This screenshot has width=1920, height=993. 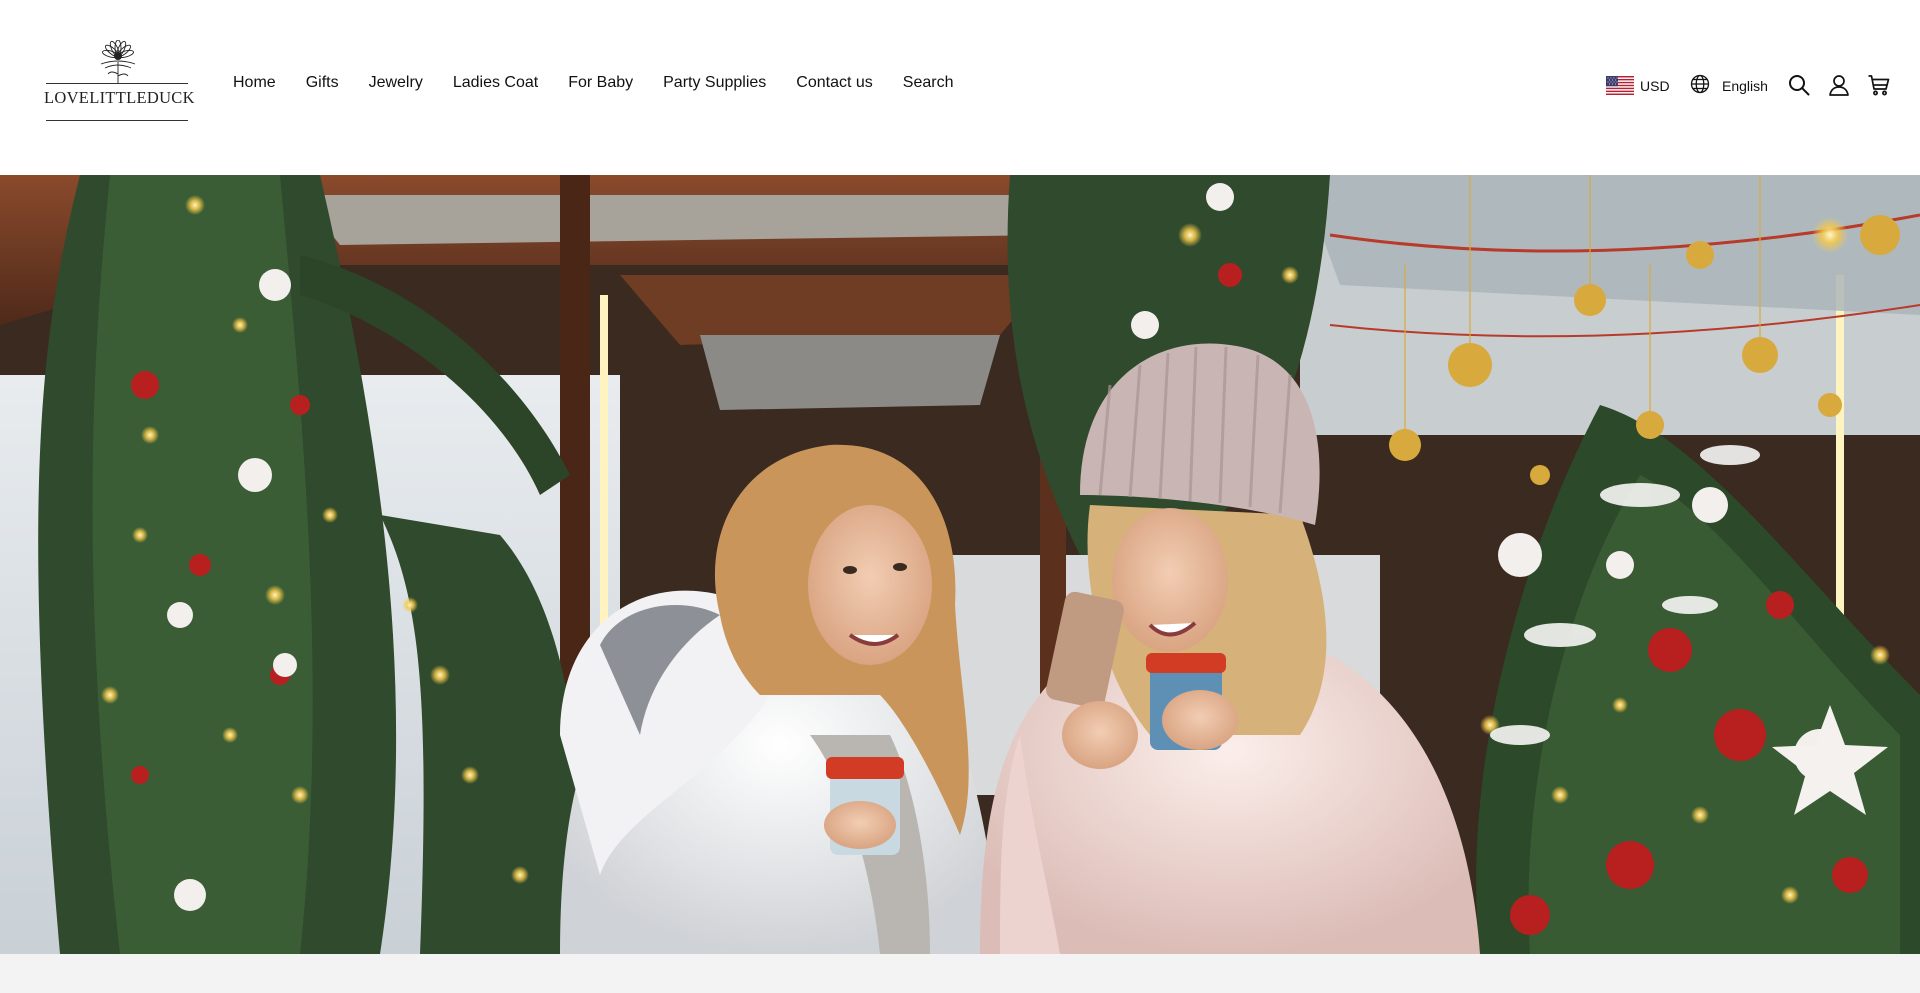 I want to click on nav-item-ladies-coat: Ladies Coat, so click(x=495, y=83).